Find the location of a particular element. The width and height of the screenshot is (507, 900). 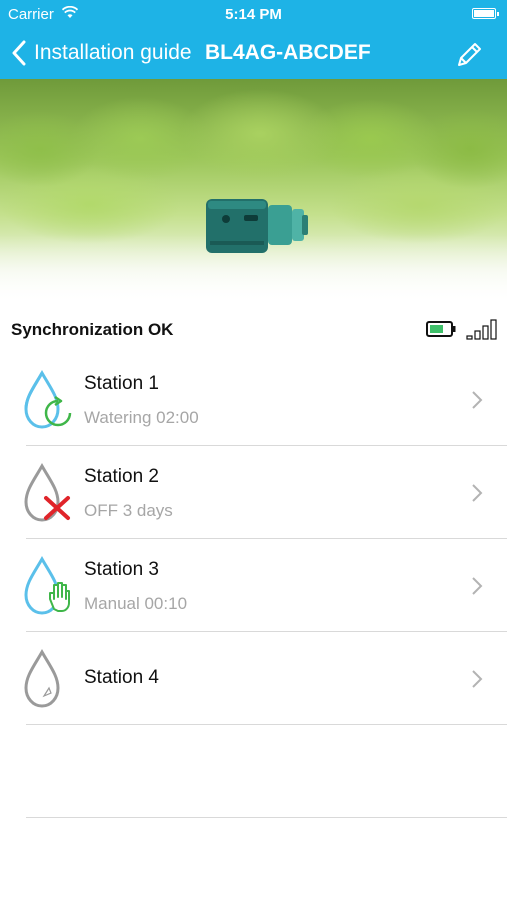

back-label: Installation guide is located at coordinates (113, 52).